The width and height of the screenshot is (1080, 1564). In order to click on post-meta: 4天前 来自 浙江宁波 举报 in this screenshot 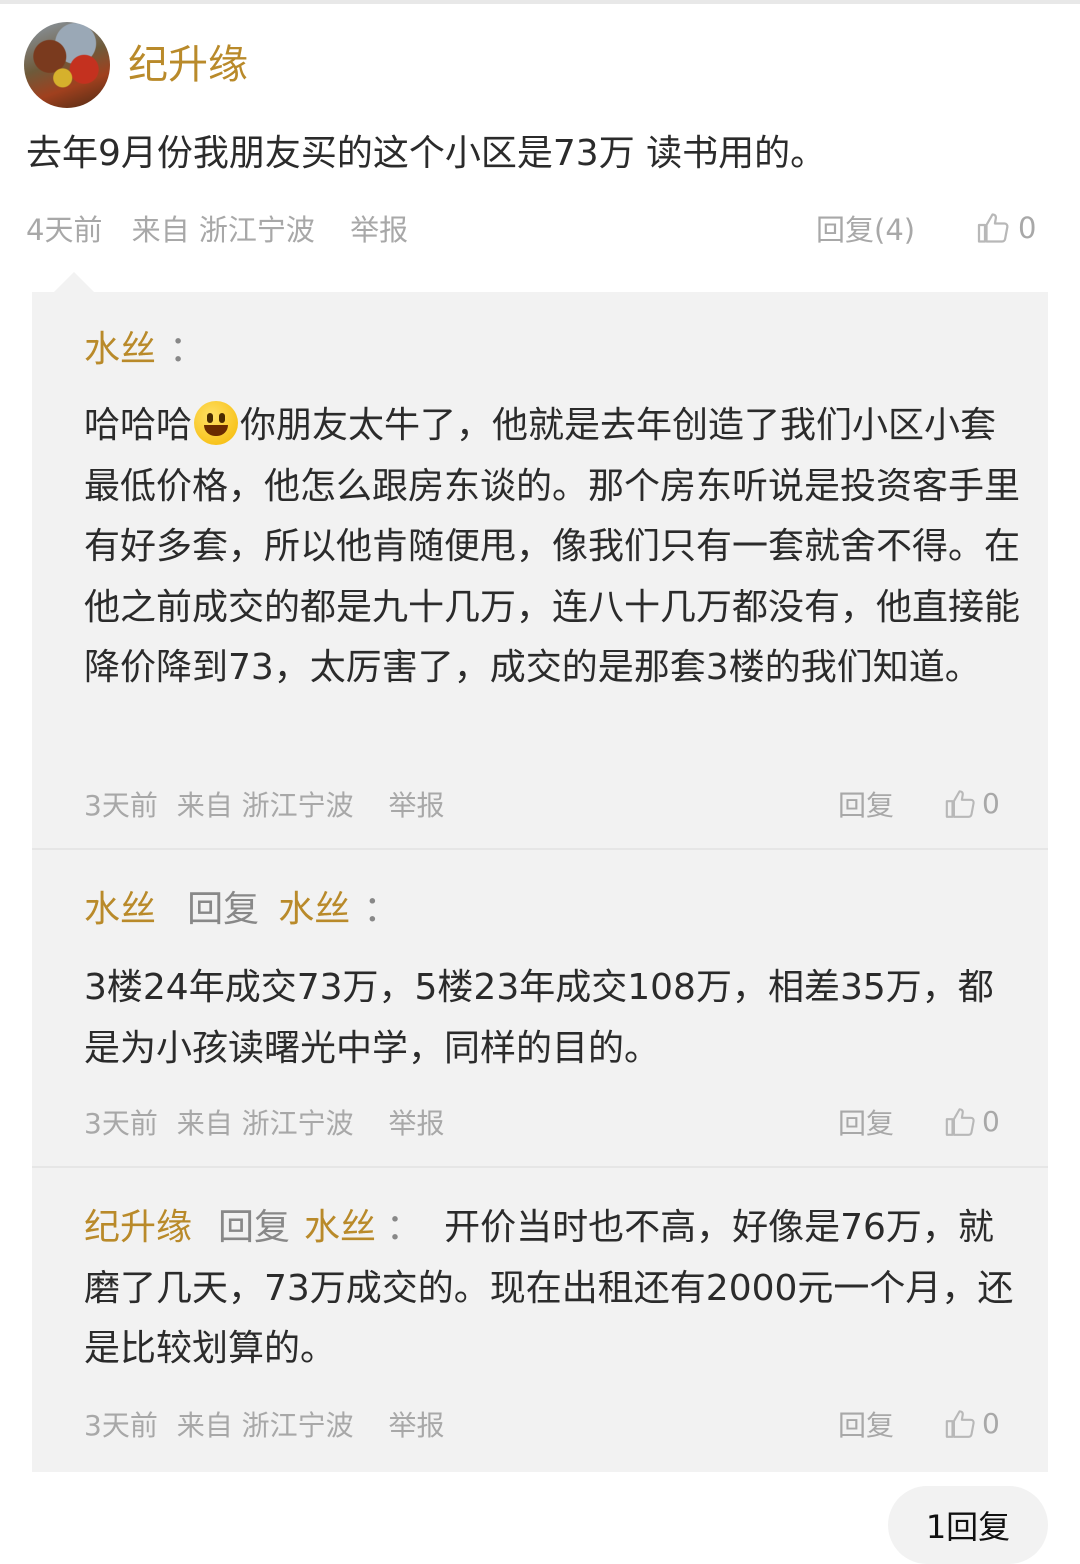, I will do `click(227, 230)`.